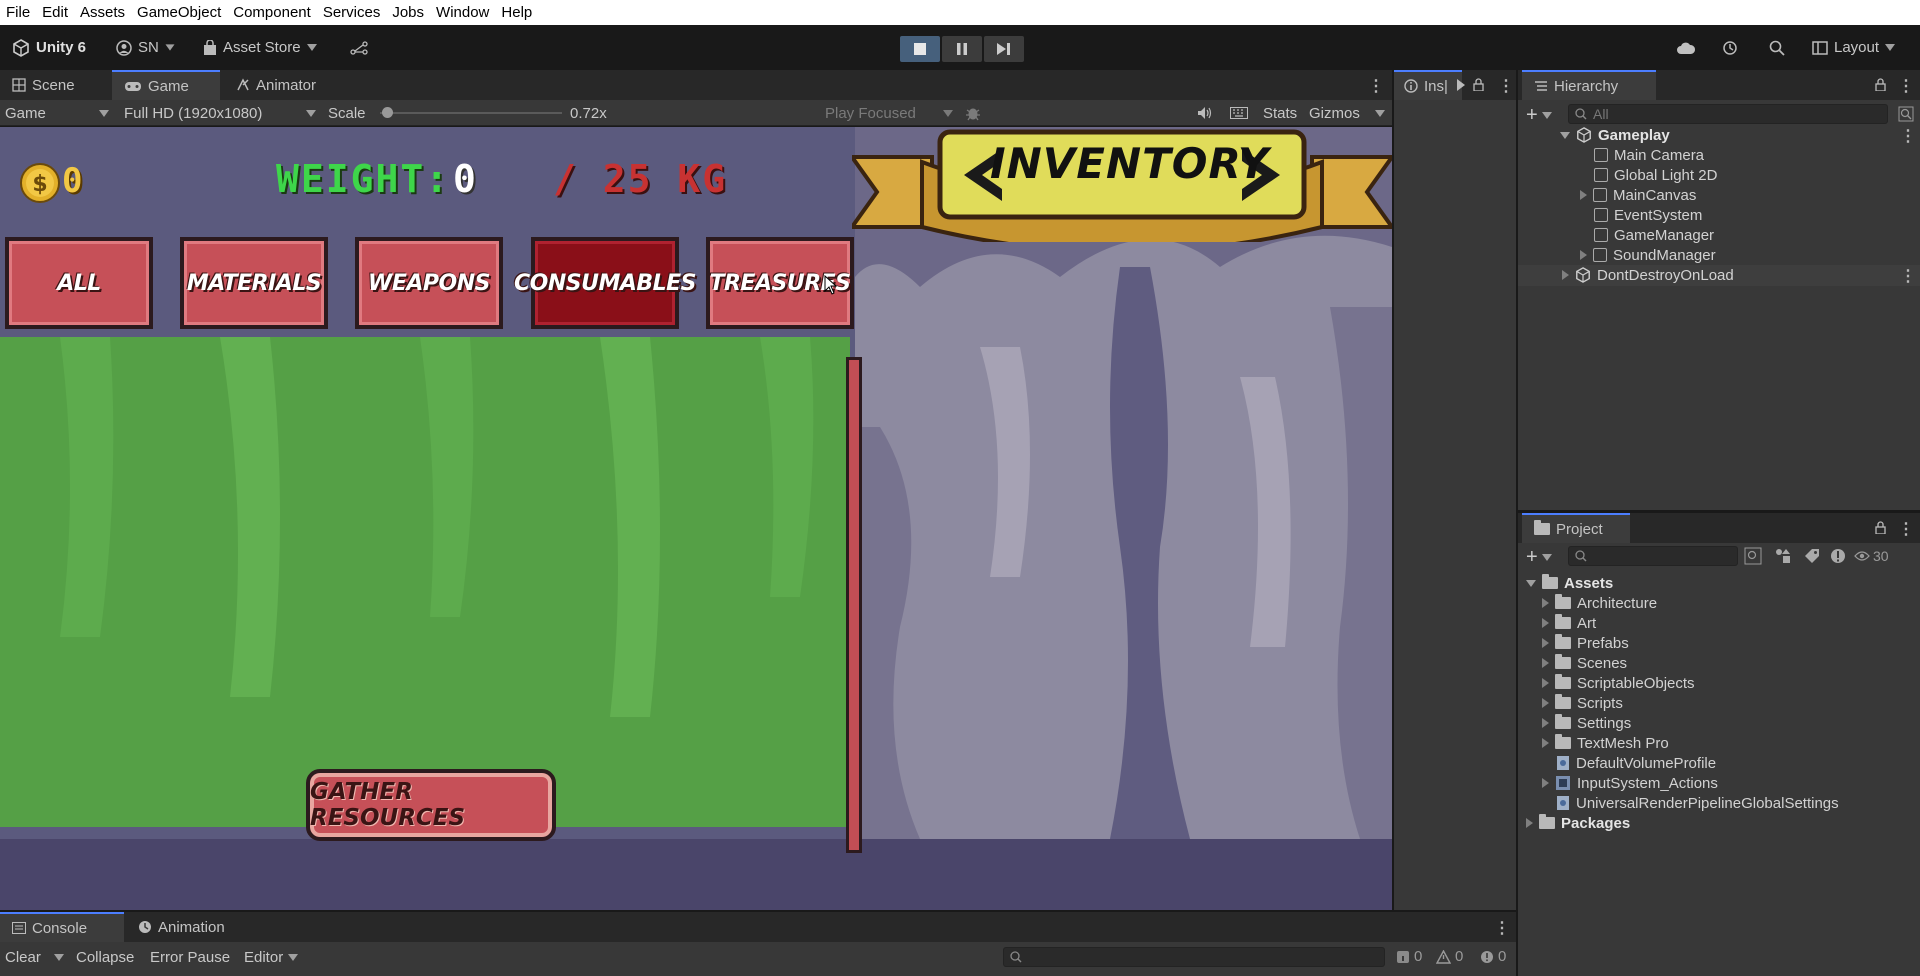 The height and width of the screenshot is (976, 1920). Describe the element at coordinates (49, 47) in the screenshot. I see `unity-version-button: Unity 6` at that location.